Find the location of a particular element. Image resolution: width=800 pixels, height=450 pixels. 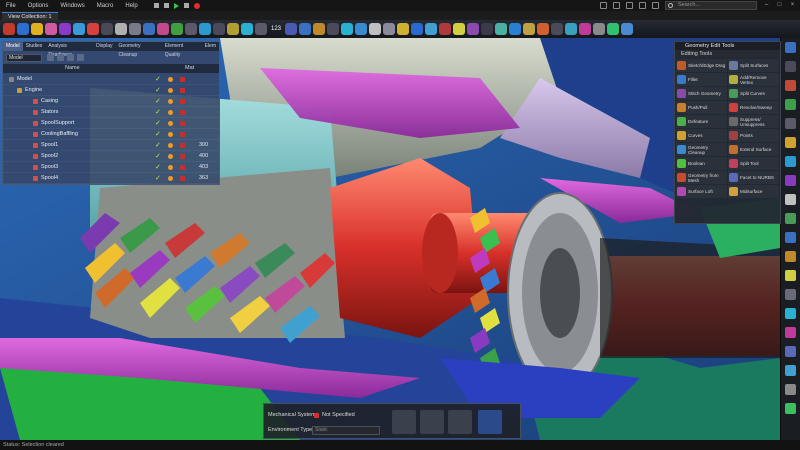

tab-view-collection: View Collection: 1 is located at coordinates (30, 16).